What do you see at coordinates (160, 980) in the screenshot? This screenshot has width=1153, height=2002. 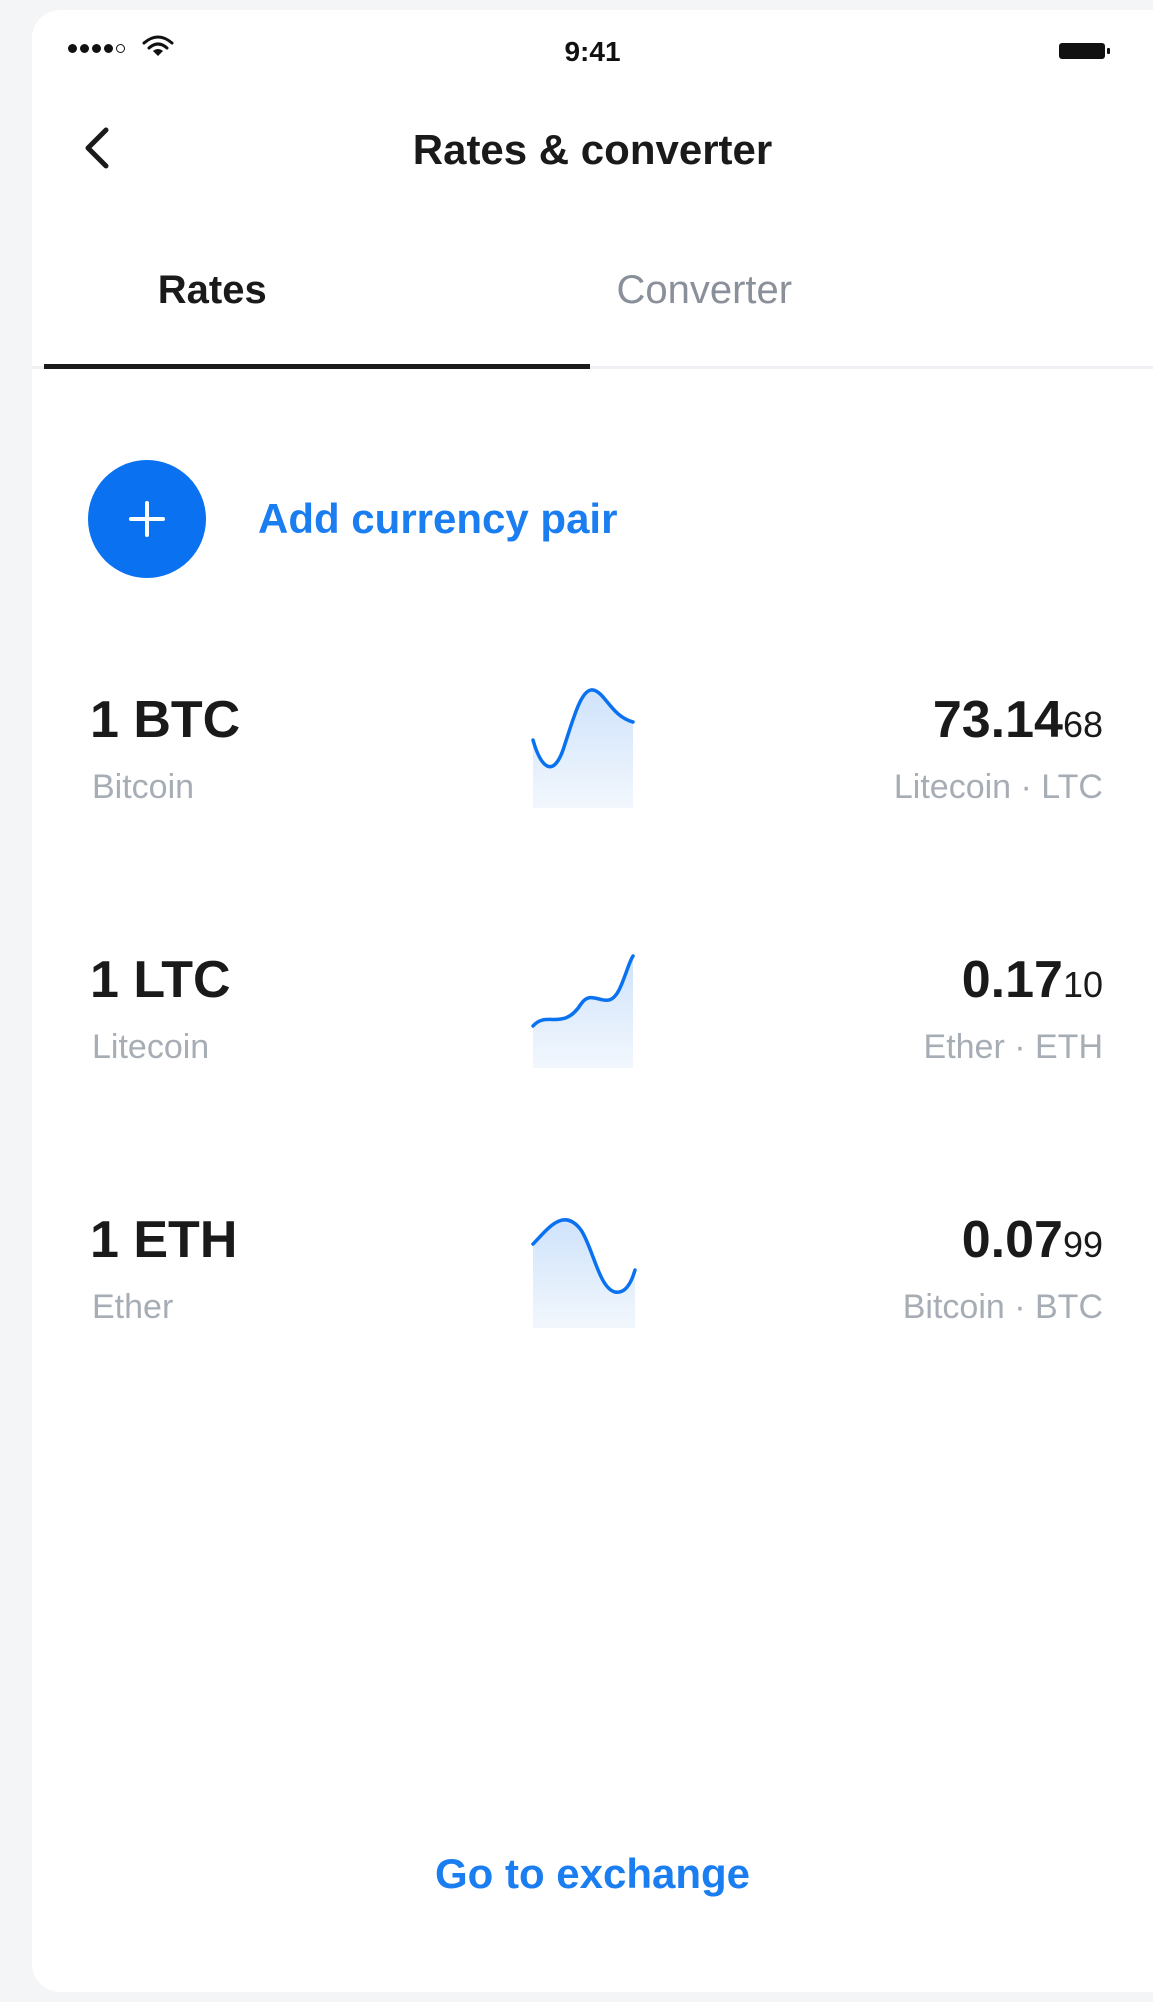 I see `rate-pair: 1 LTC` at bounding box center [160, 980].